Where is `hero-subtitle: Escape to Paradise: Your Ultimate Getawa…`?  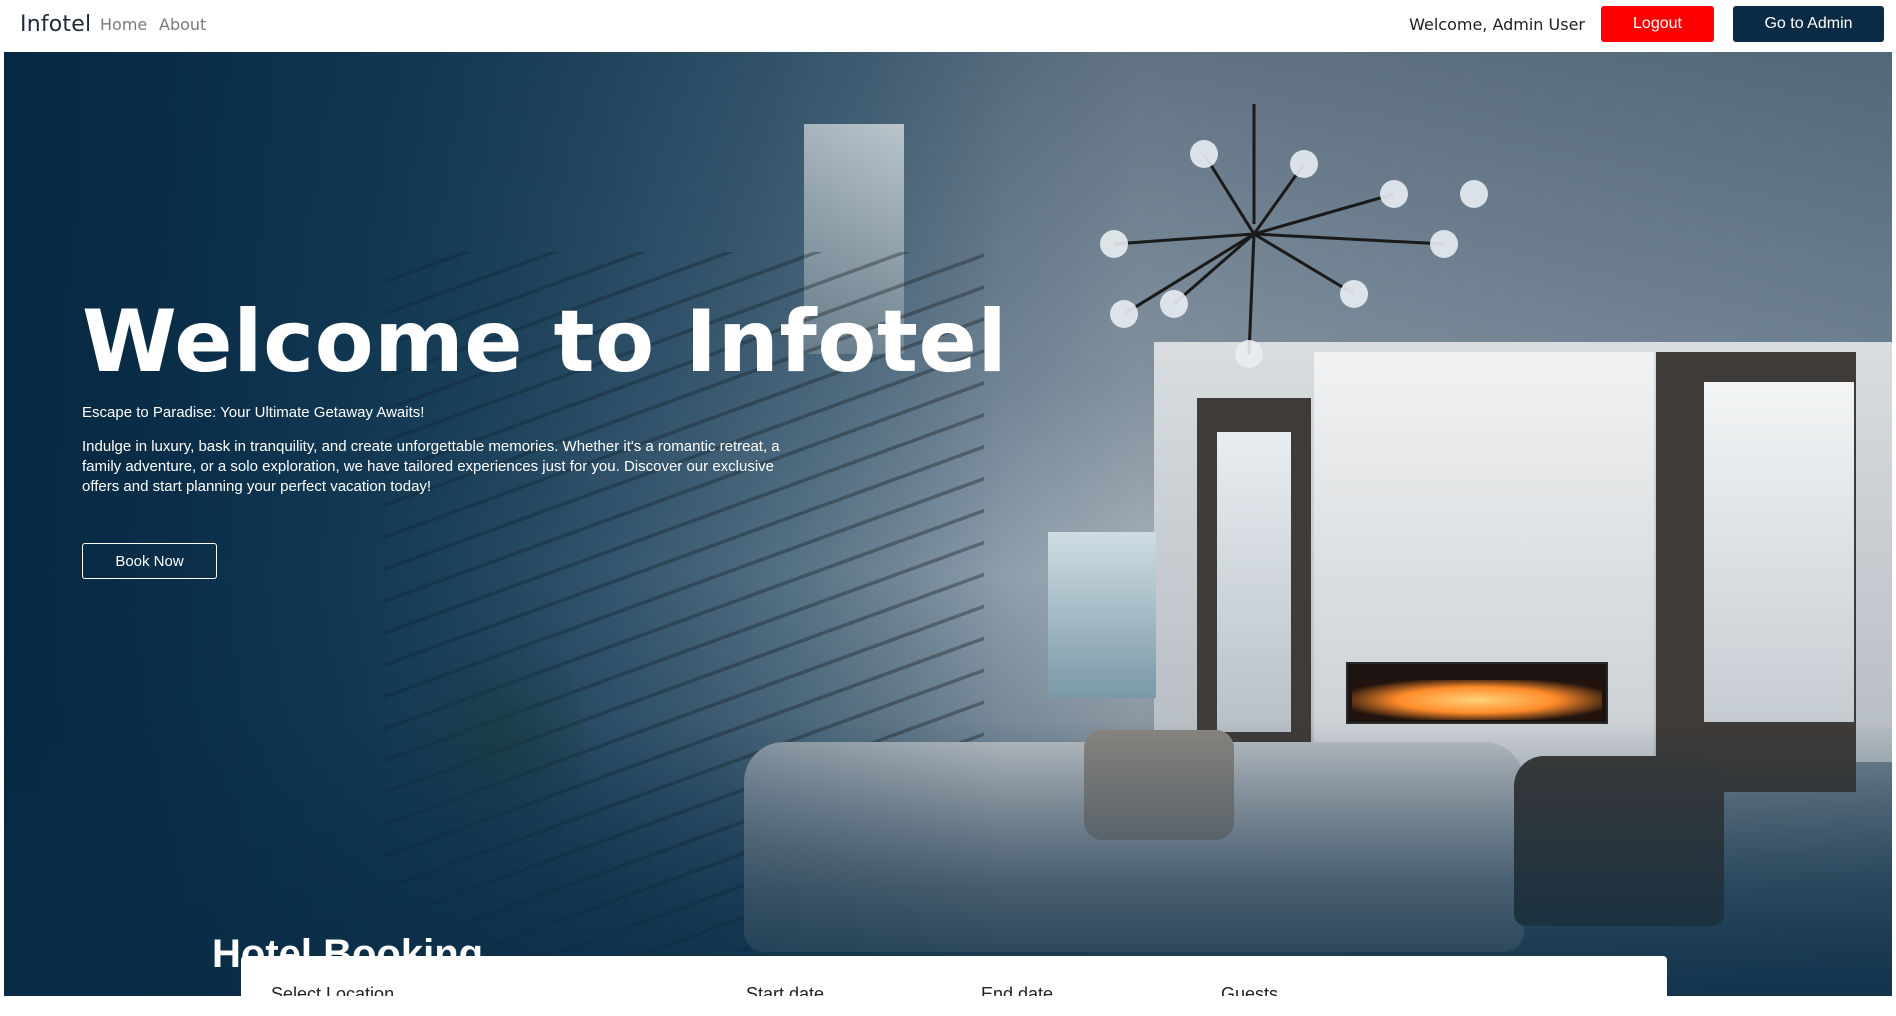 hero-subtitle: Escape to Paradise: Your Ultimate Getawa… is located at coordinates (253, 412).